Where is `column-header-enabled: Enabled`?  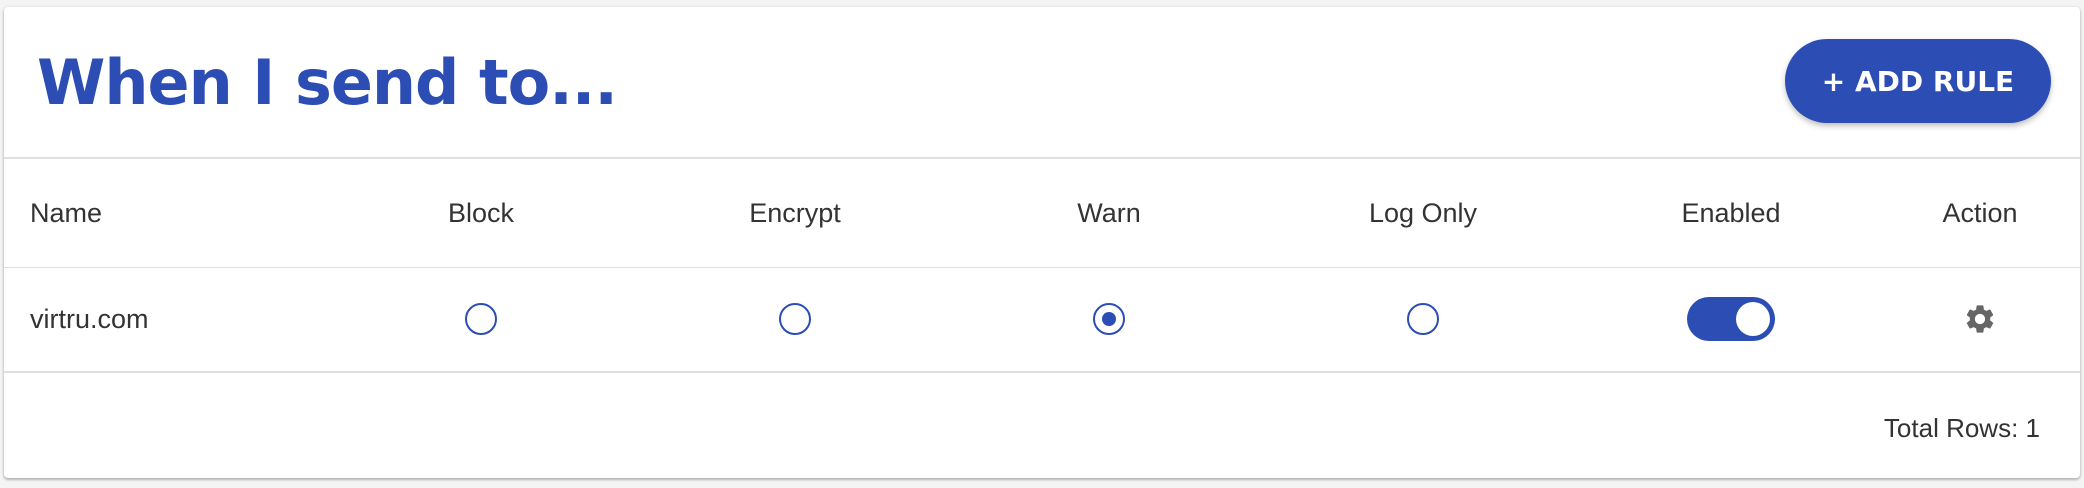
column-header-enabled: Enabled is located at coordinates (1731, 212).